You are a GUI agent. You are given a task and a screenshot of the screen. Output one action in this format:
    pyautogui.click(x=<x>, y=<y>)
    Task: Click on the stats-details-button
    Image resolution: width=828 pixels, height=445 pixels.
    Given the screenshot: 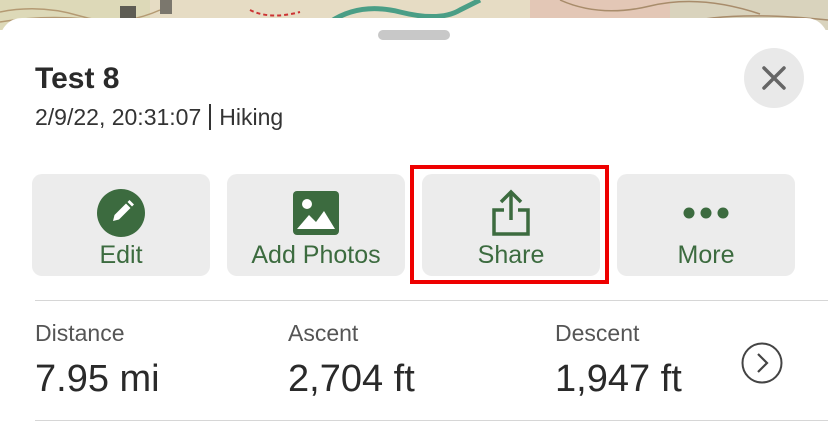 What is the action you would take?
    pyautogui.click(x=762, y=363)
    